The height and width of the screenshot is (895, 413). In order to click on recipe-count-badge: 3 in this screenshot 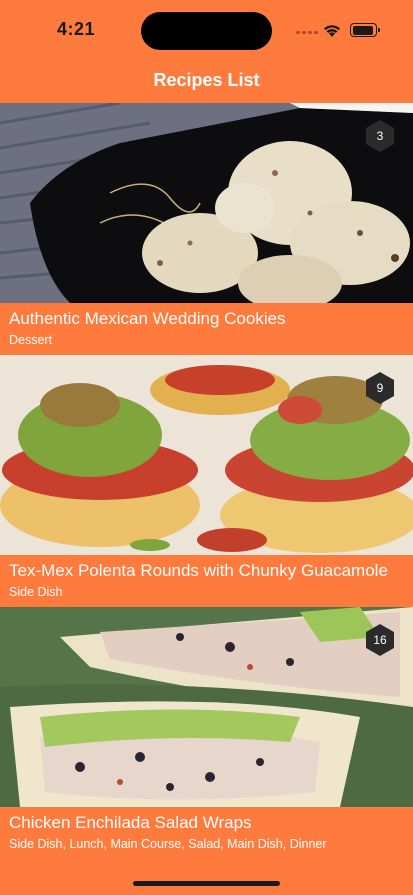, I will do `click(380, 136)`.